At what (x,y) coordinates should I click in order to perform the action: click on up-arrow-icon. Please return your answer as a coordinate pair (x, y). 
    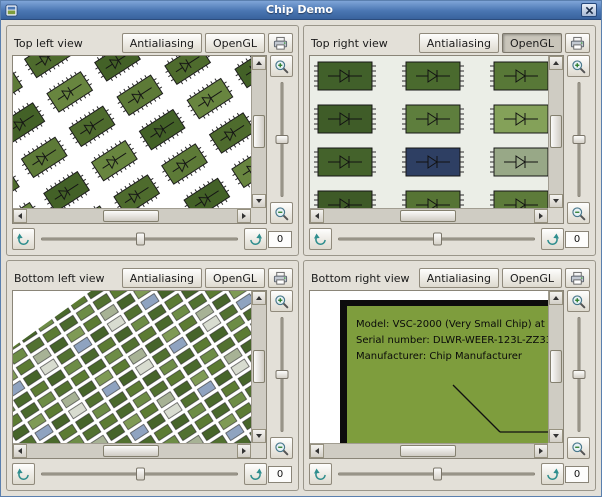
    Looking at the image, I should click on (259, 298).